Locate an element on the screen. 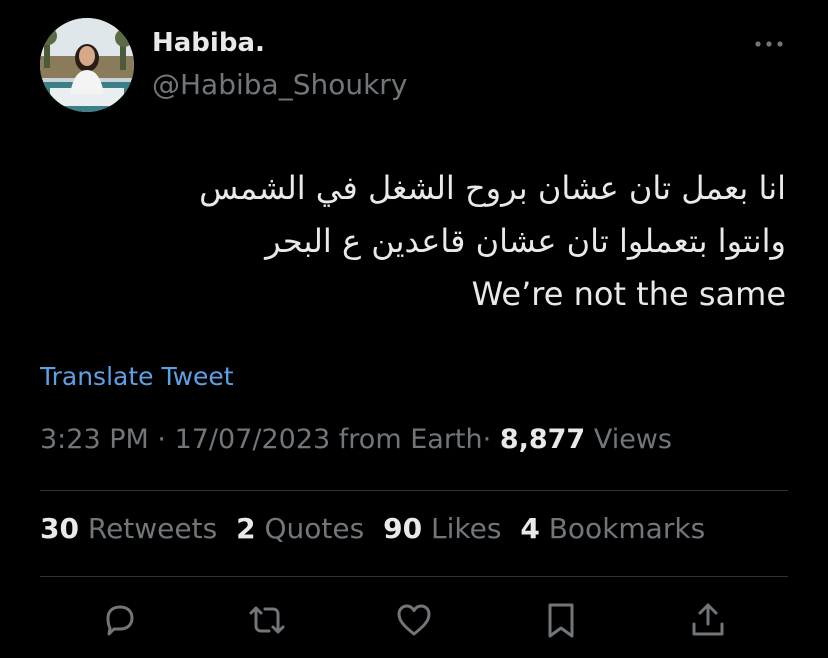 This screenshot has height=658, width=828. username-handle: @Habiba_Shoukry is located at coordinates (279, 84).